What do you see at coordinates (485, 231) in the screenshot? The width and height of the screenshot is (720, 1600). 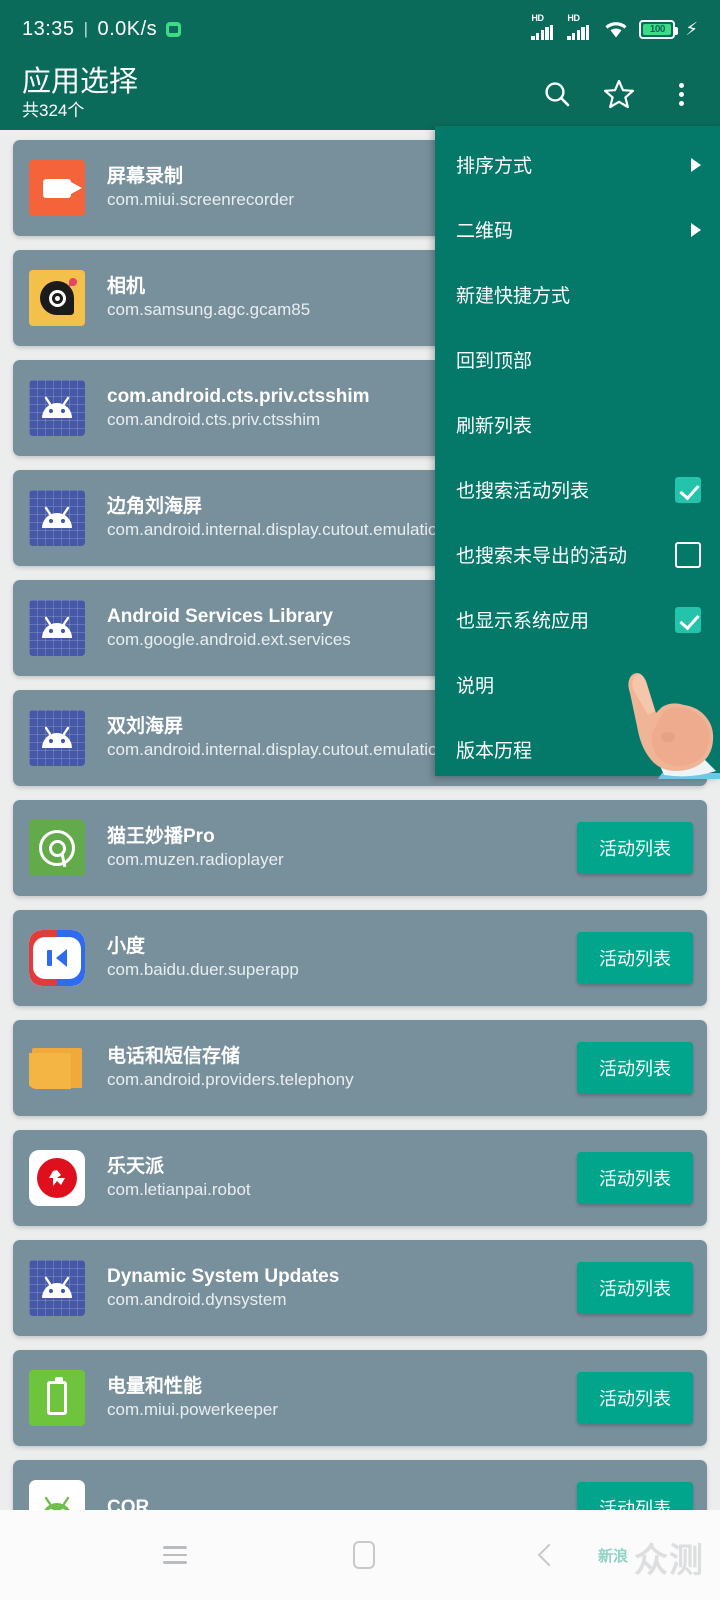 I see `menu-item-label: 二维码` at bounding box center [485, 231].